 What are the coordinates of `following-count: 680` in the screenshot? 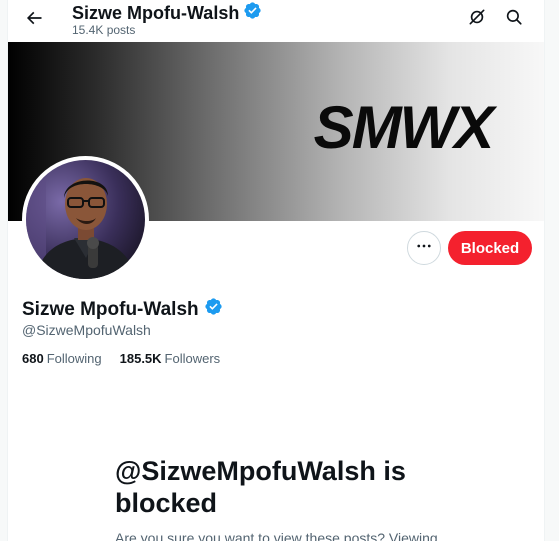 It's located at (33, 358).